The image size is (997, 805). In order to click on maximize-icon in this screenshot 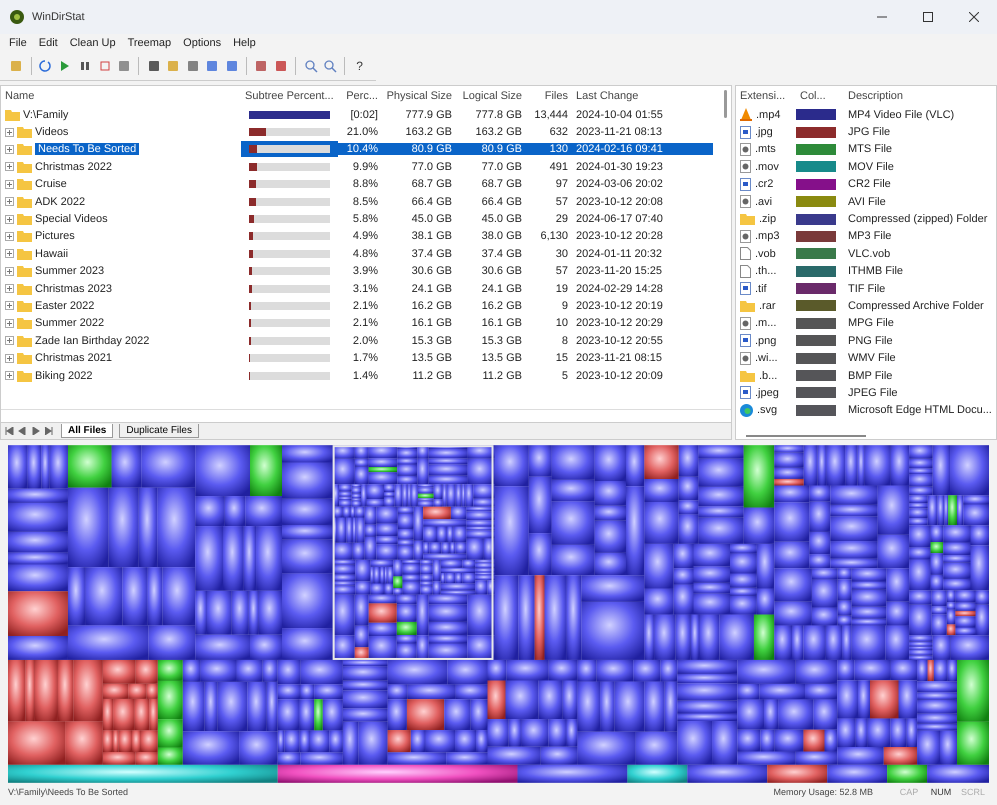, I will do `click(928, 17)`.